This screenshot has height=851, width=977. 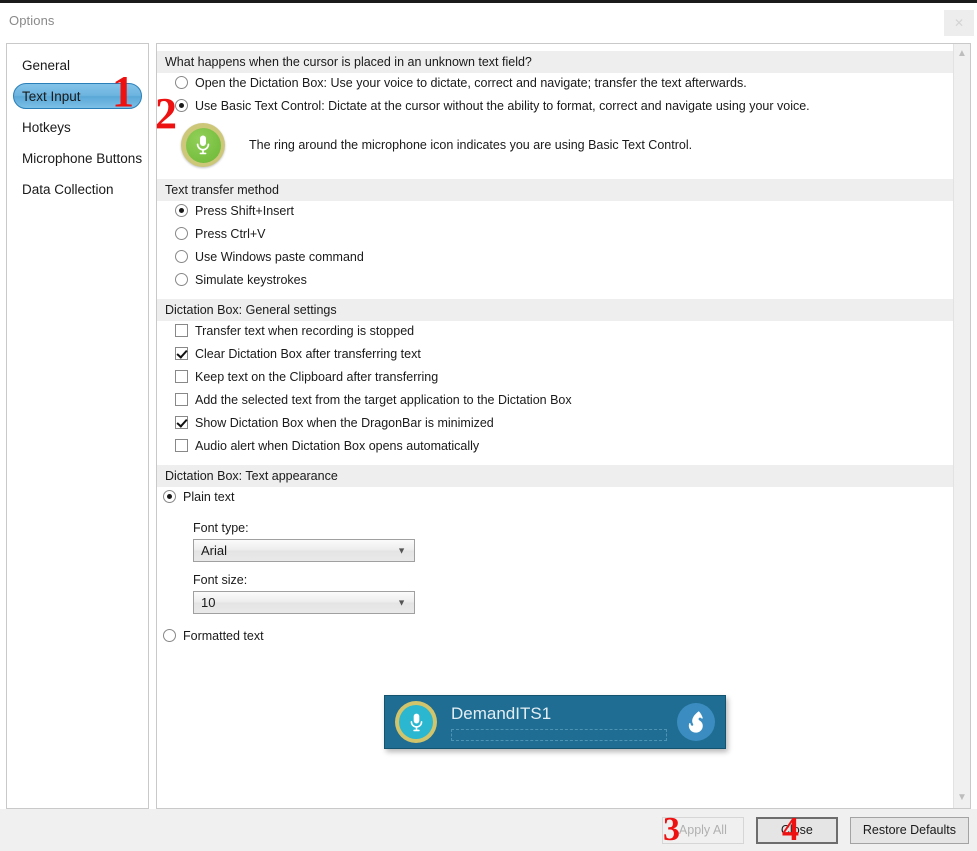 I want to click on dragonbar-message-field, so click(x=559, y=734).